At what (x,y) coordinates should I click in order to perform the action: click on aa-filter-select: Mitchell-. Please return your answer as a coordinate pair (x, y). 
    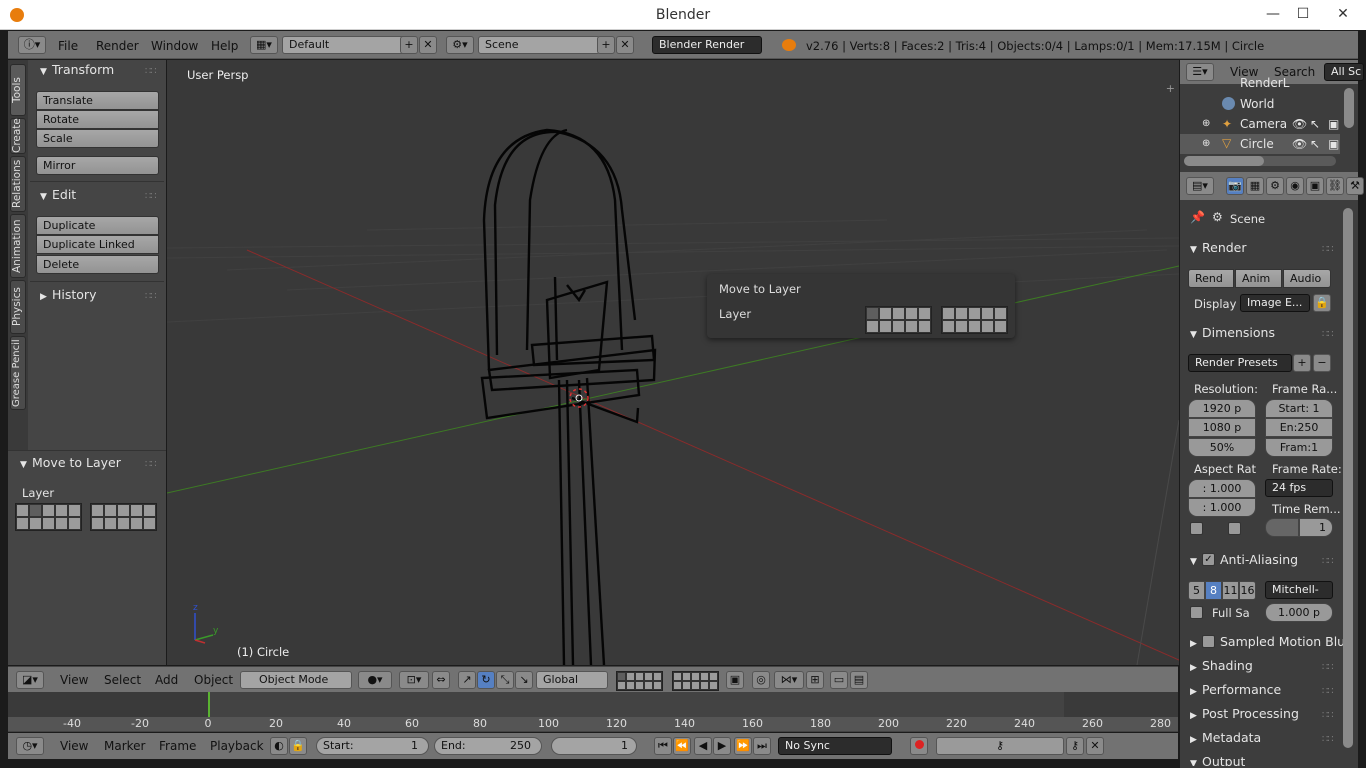
    Looking at the image, I should click on (1299, 590).